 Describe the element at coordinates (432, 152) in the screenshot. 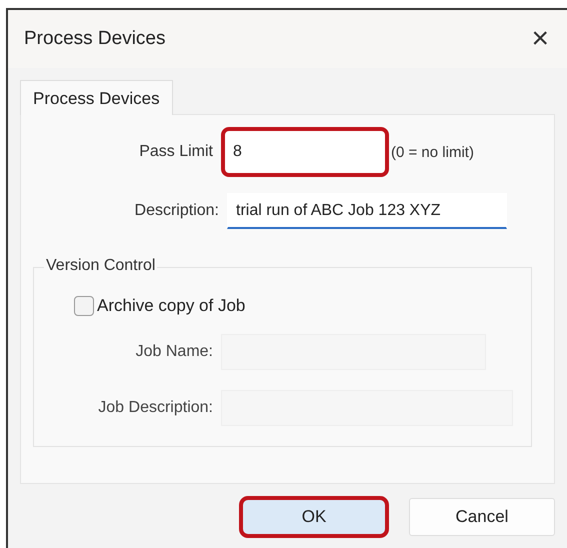

I see `pass-limit-hint: (0 = no limit)` at that location.